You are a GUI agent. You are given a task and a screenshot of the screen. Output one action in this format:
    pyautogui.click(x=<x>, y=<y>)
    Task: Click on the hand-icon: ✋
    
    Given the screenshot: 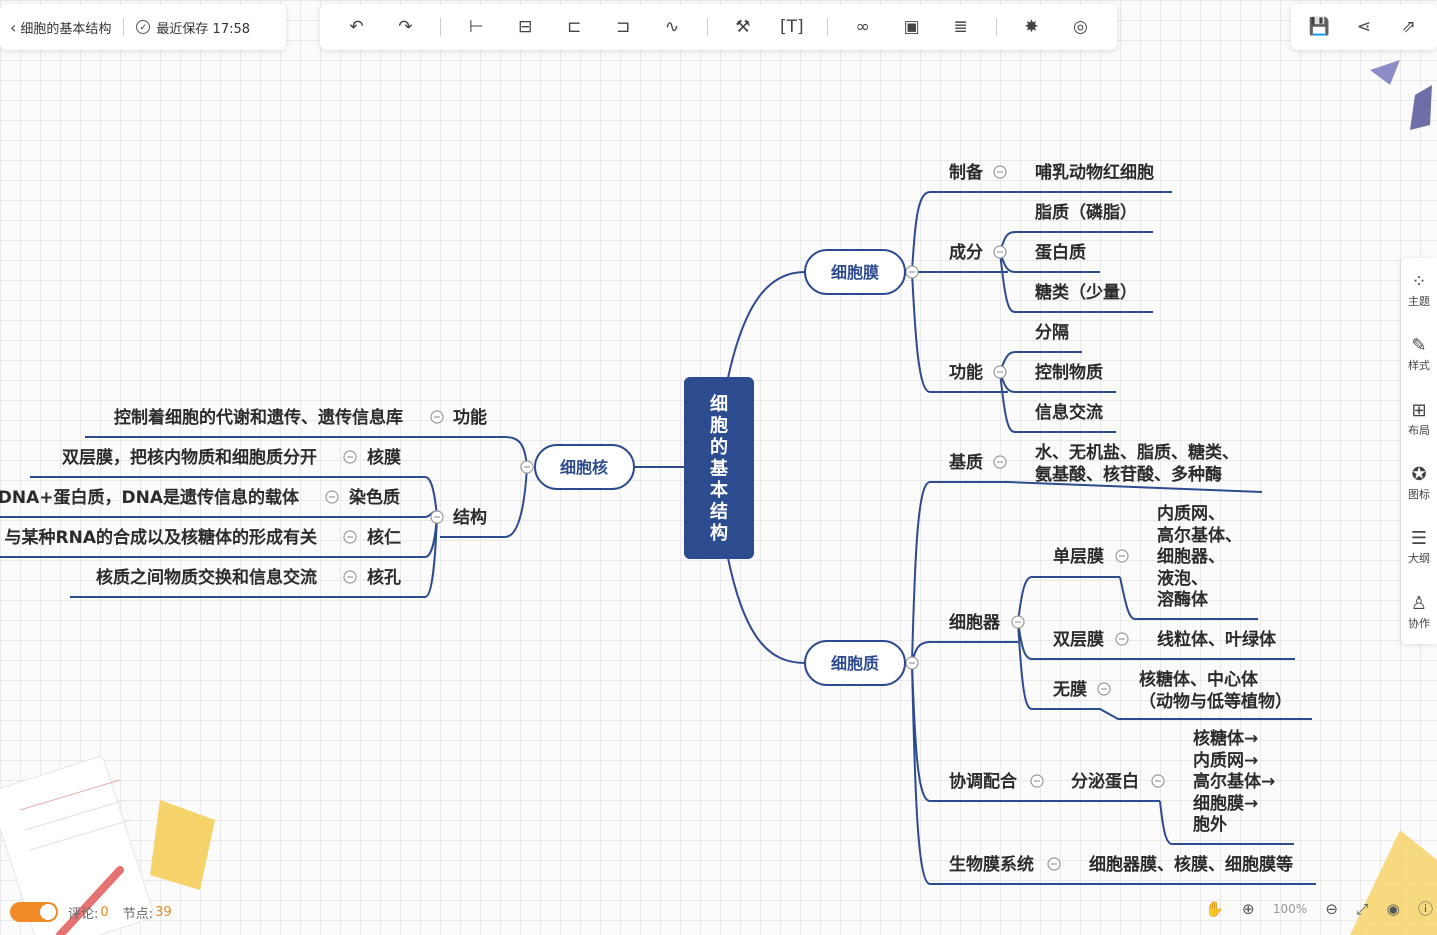 What is the action you would take?
    pyautogui.click(x=1214, y=909)
    